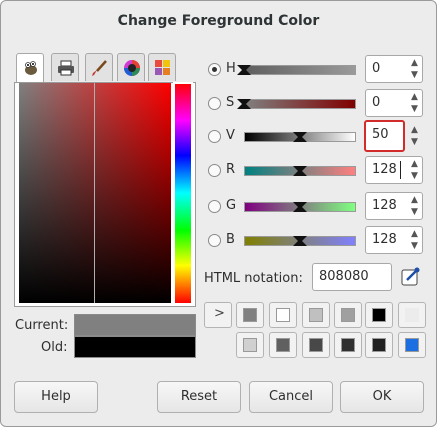  I want to click on tab-watercolor, so click(99, 67).